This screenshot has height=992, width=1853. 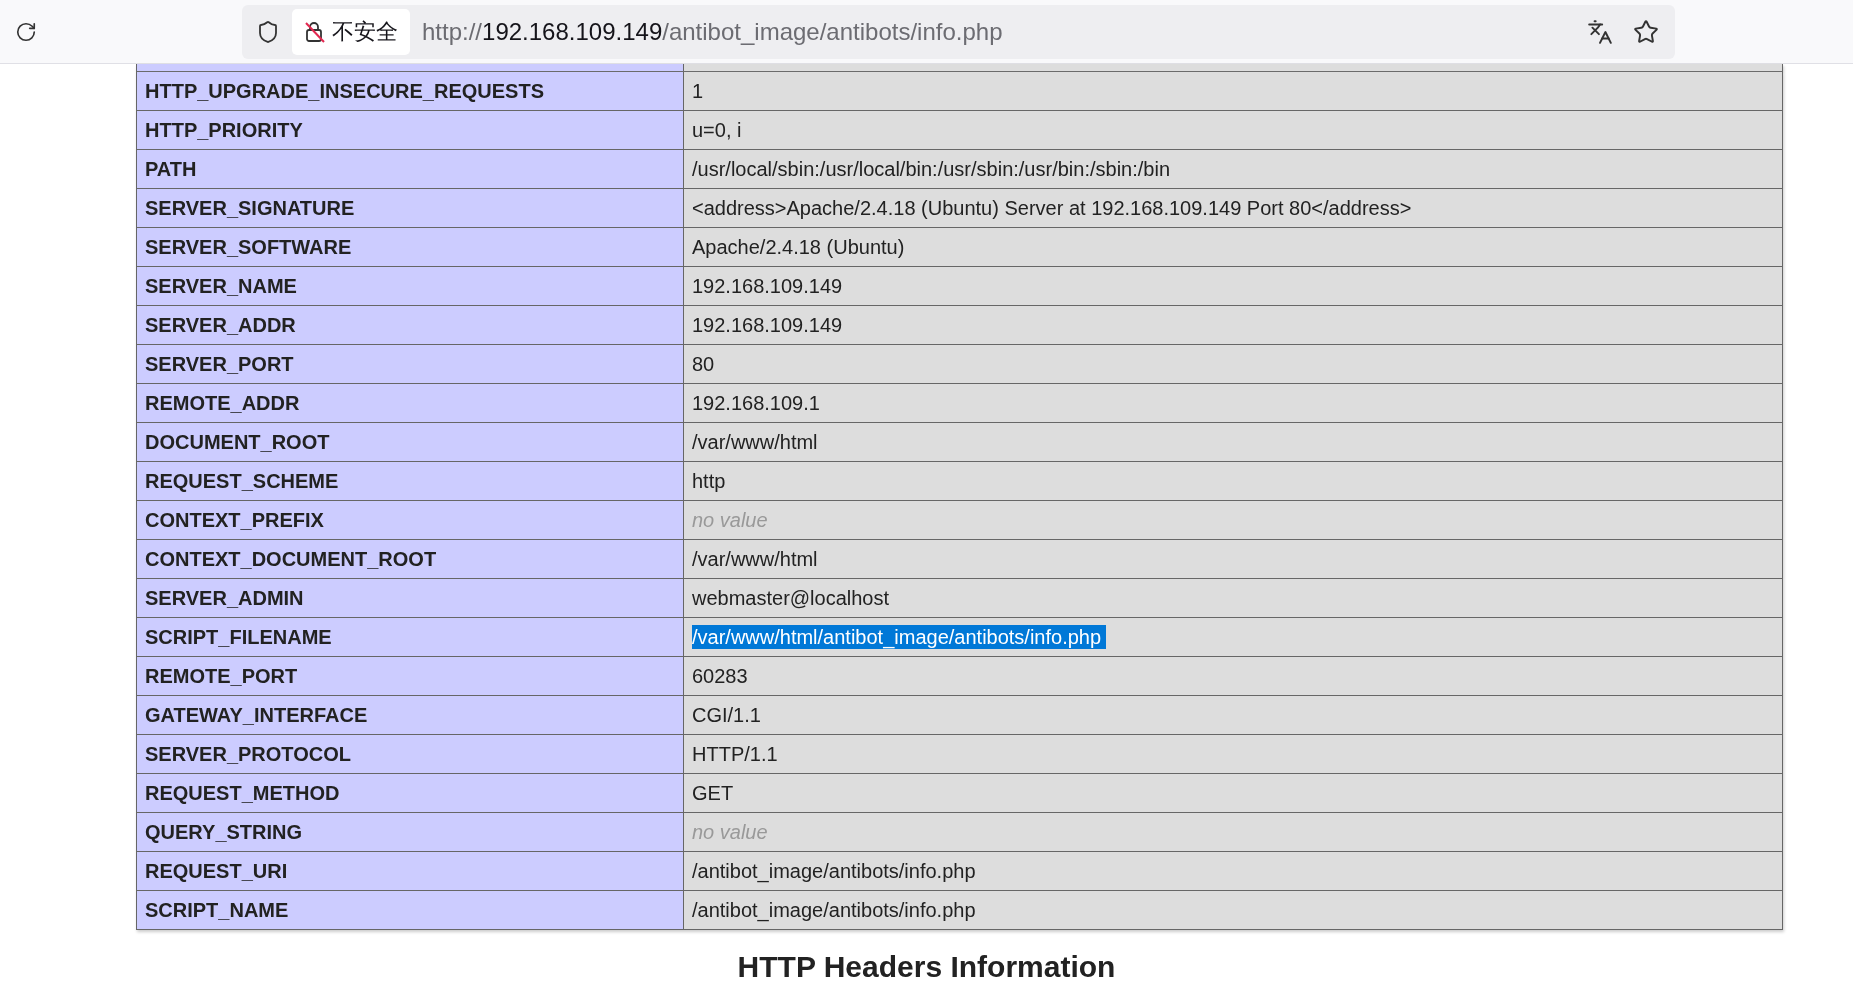 What do you see at coordinates (410, 520) in the screenshot?
I see `key-cell: CONTEXT_PREFIX` at bounding box center [410, 520].